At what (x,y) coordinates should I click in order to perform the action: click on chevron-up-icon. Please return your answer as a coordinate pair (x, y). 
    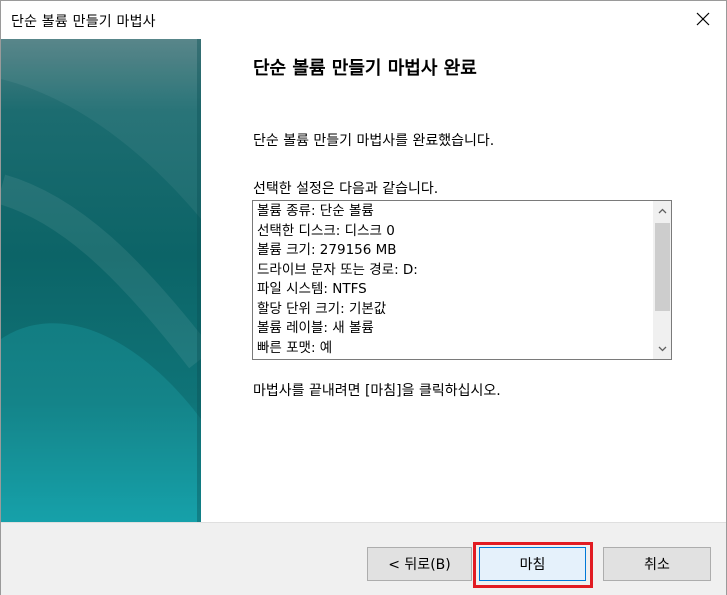
    Looking at the image, I should click on (662, 211).